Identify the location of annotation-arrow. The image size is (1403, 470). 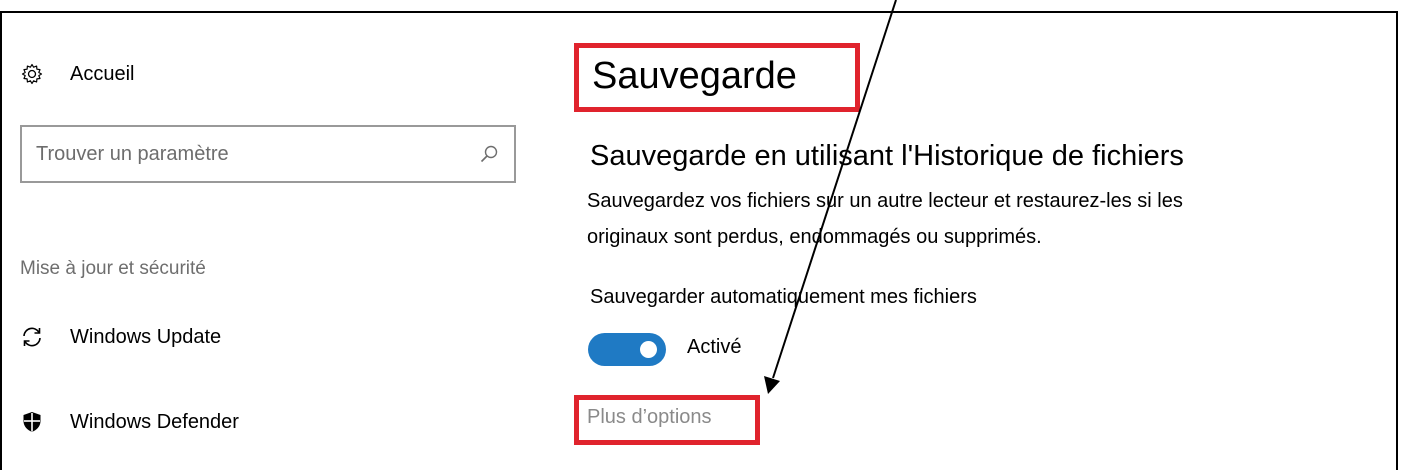
(830, 197).